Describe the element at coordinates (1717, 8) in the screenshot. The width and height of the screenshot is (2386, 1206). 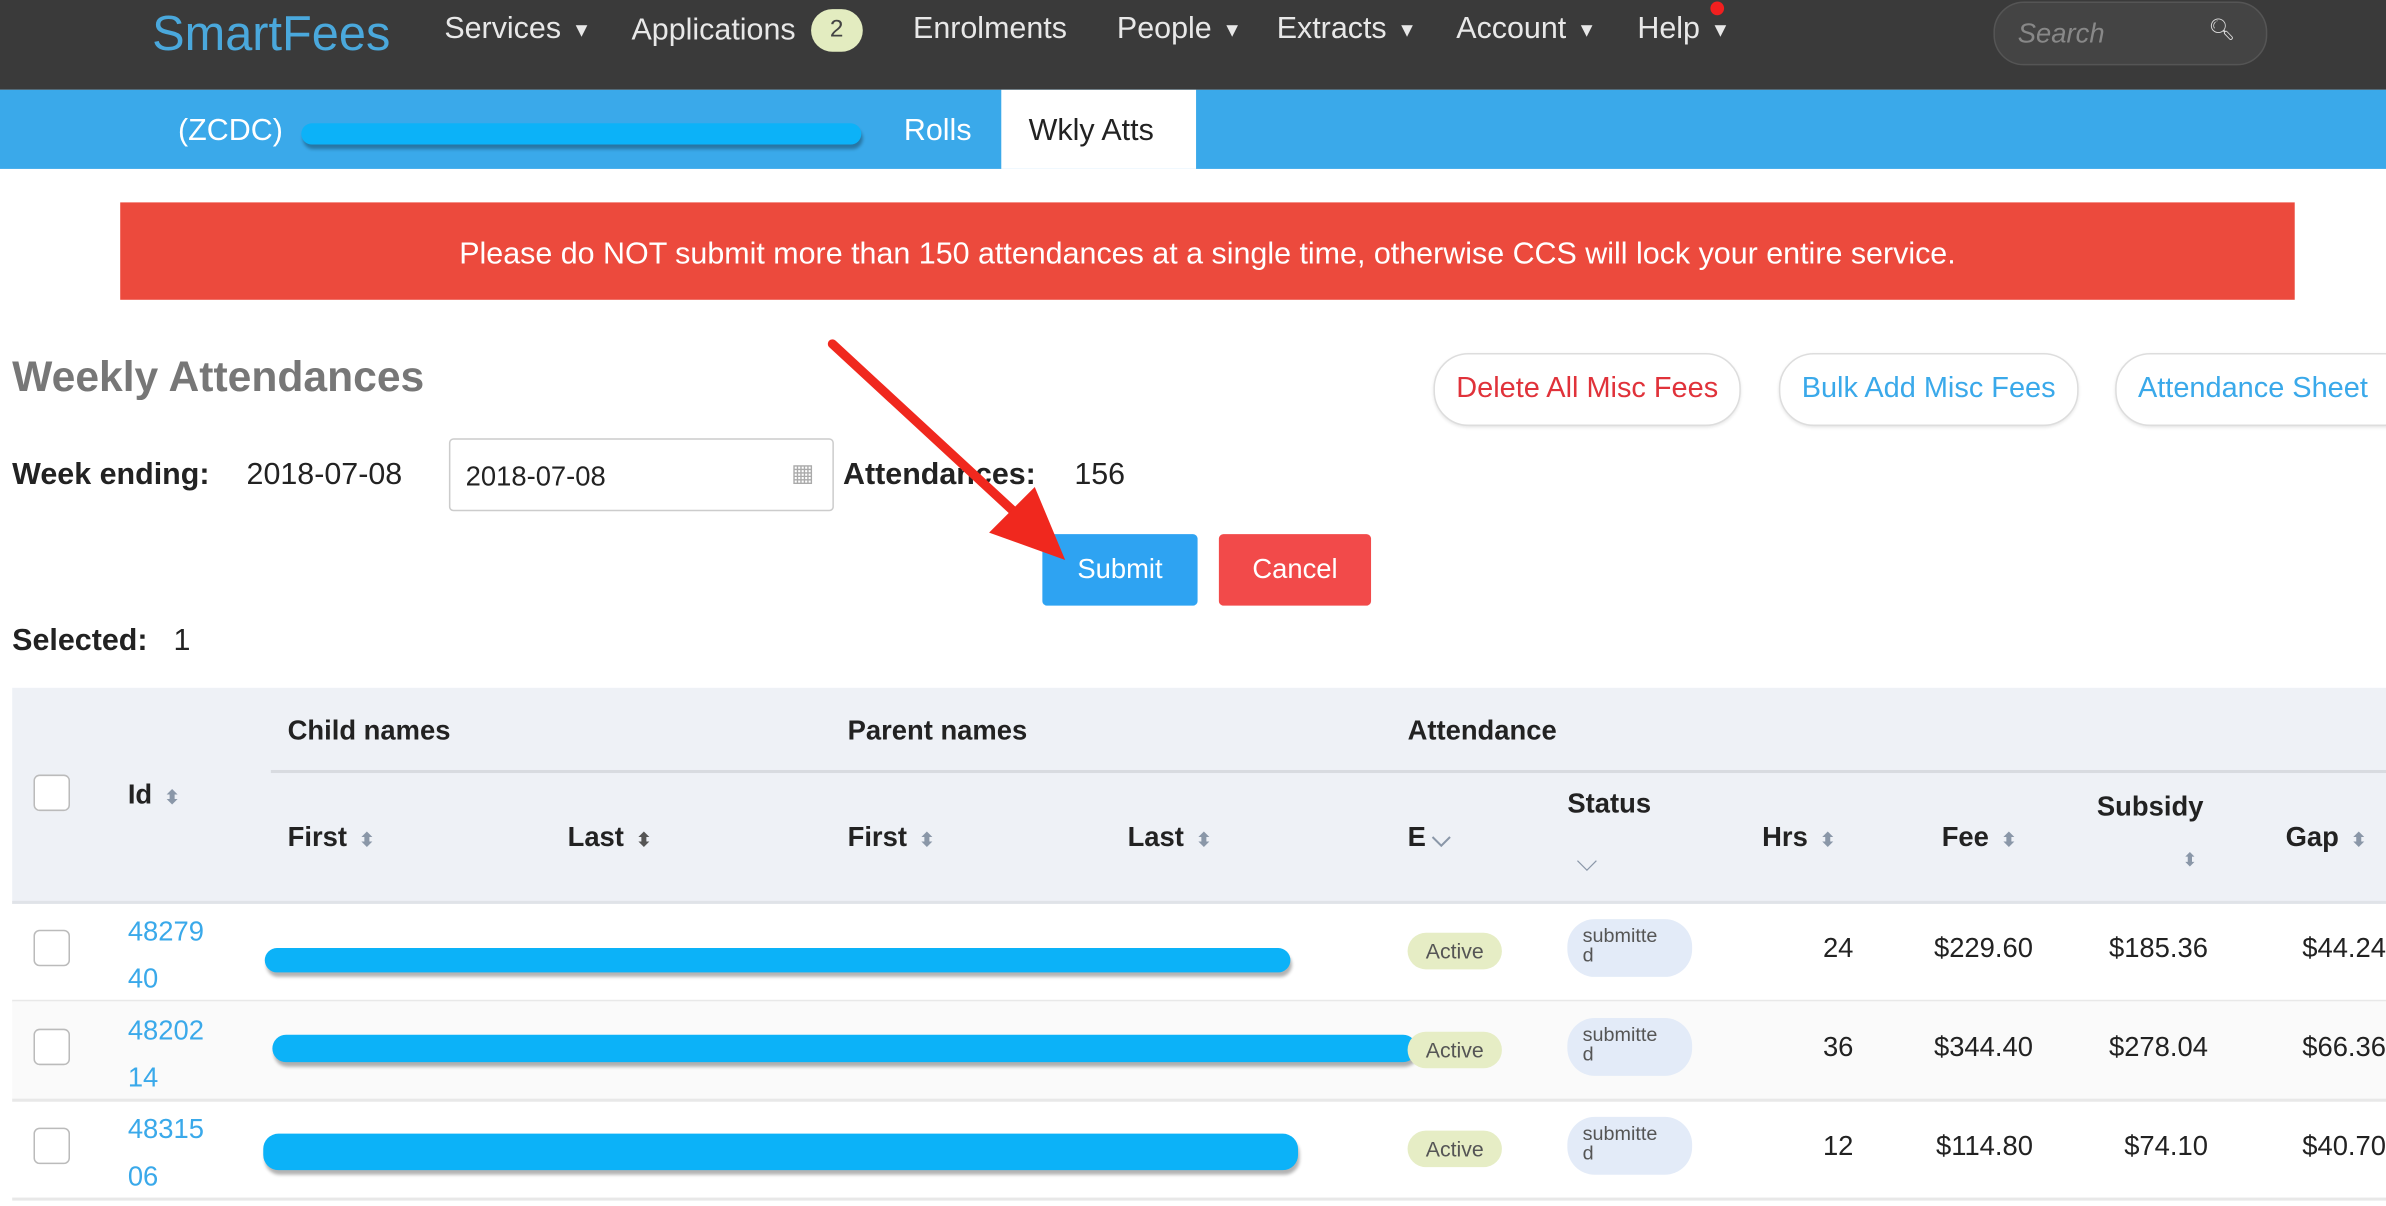
I see `notification-dot` at that location.